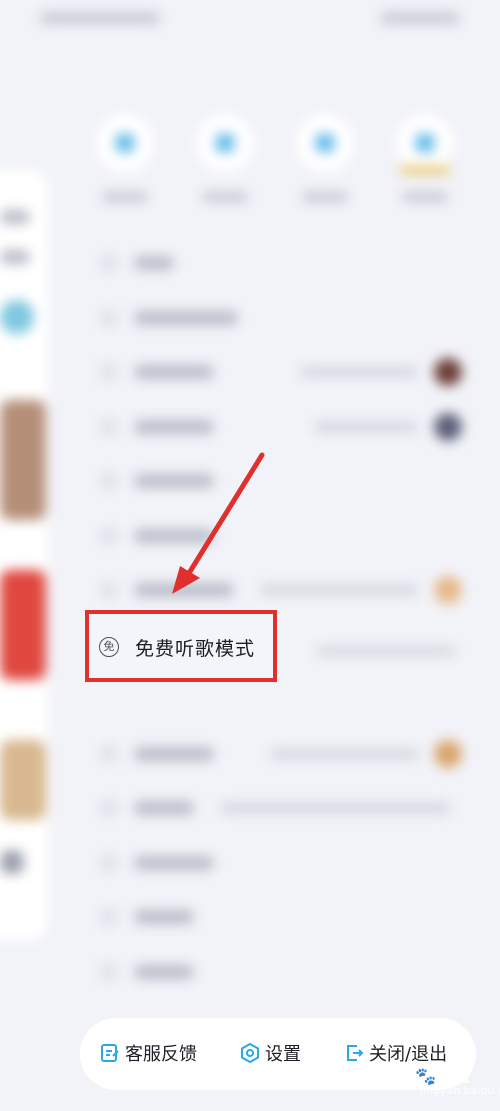 The height and width of the screenshot is (1111, 500). What do you see at coordinates (224, 516) in the screenshot?
I see `arrow-shaft` at bounding box center [224, 516].